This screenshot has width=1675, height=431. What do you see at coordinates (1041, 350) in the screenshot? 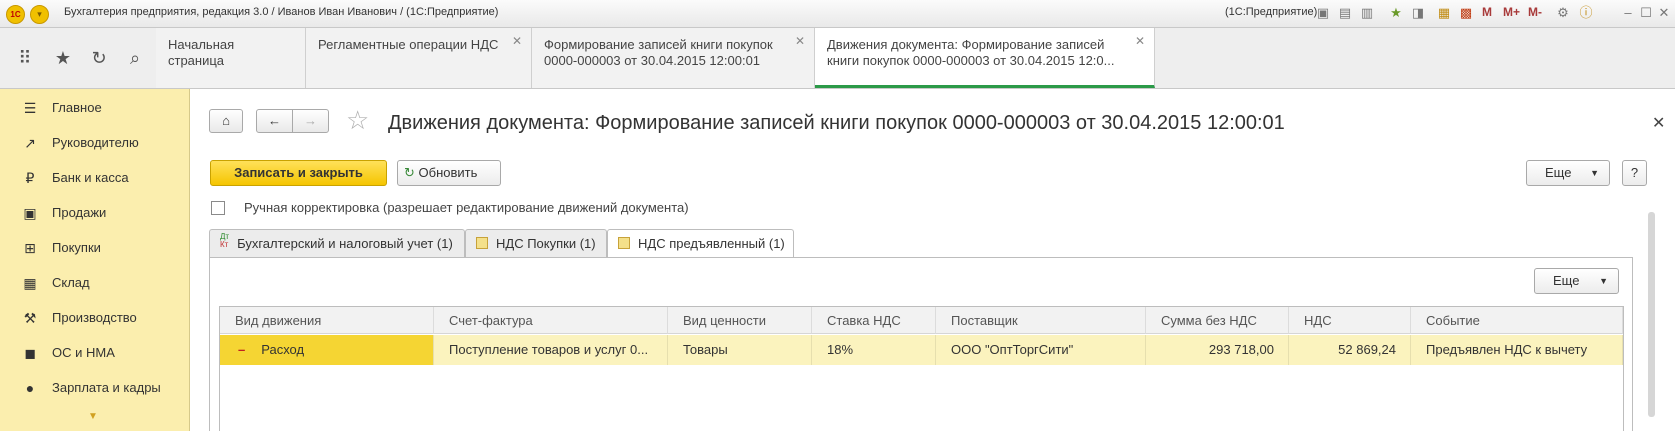
I see `table-cell-supplier: ООО "ОптТоргСити"` at bounding box center [1041, 350].